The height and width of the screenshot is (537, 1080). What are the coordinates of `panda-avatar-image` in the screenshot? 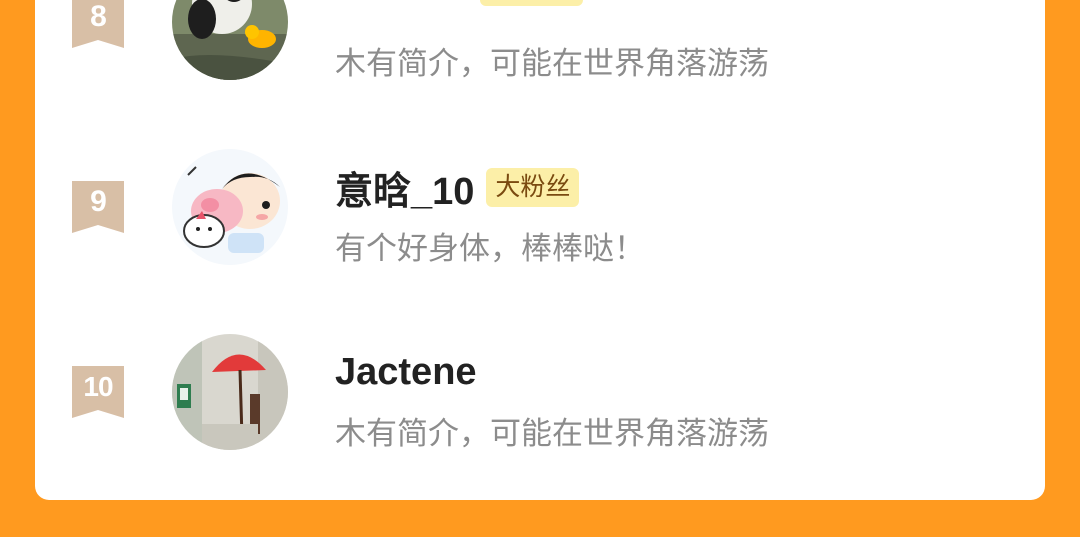 It's located at (230, 40).